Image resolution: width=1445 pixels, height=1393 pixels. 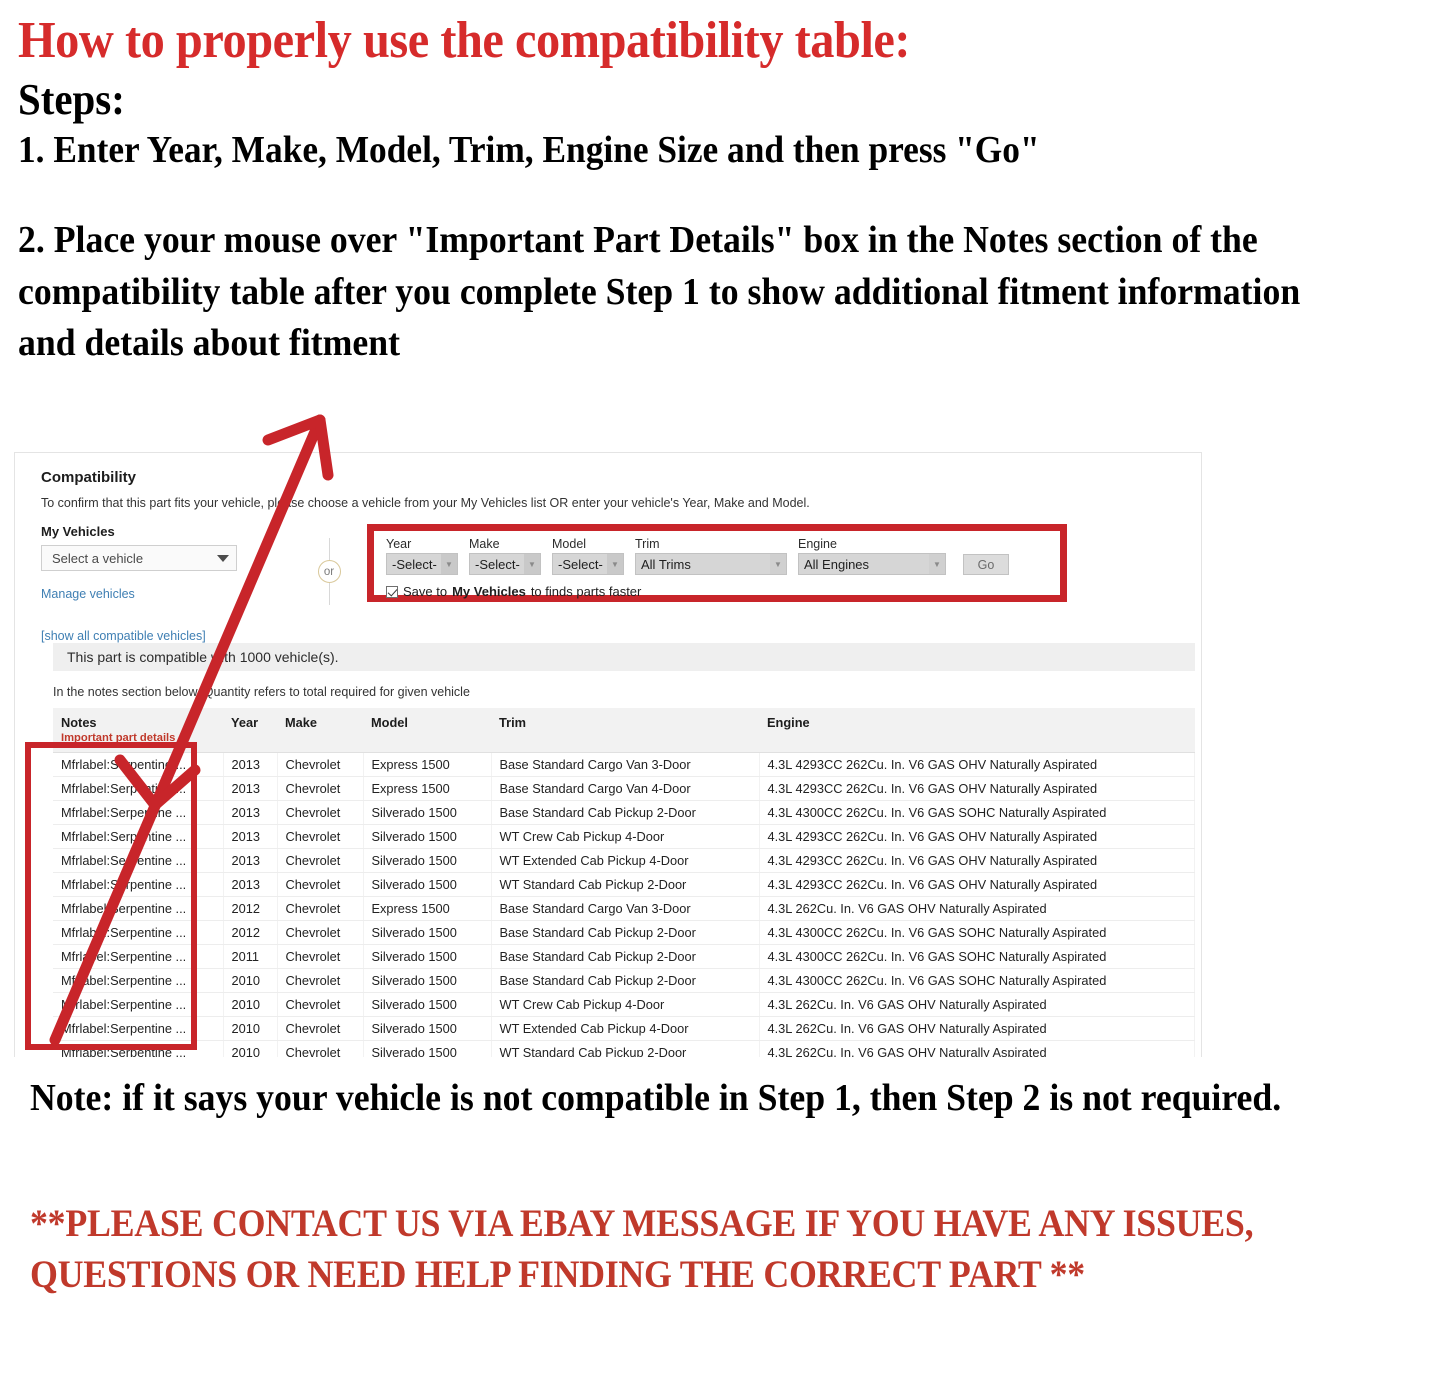 What do you see at coordinates (250, 730) in the screenshot?
I see `column-header-year: Year` at bounding box center [250, 730].